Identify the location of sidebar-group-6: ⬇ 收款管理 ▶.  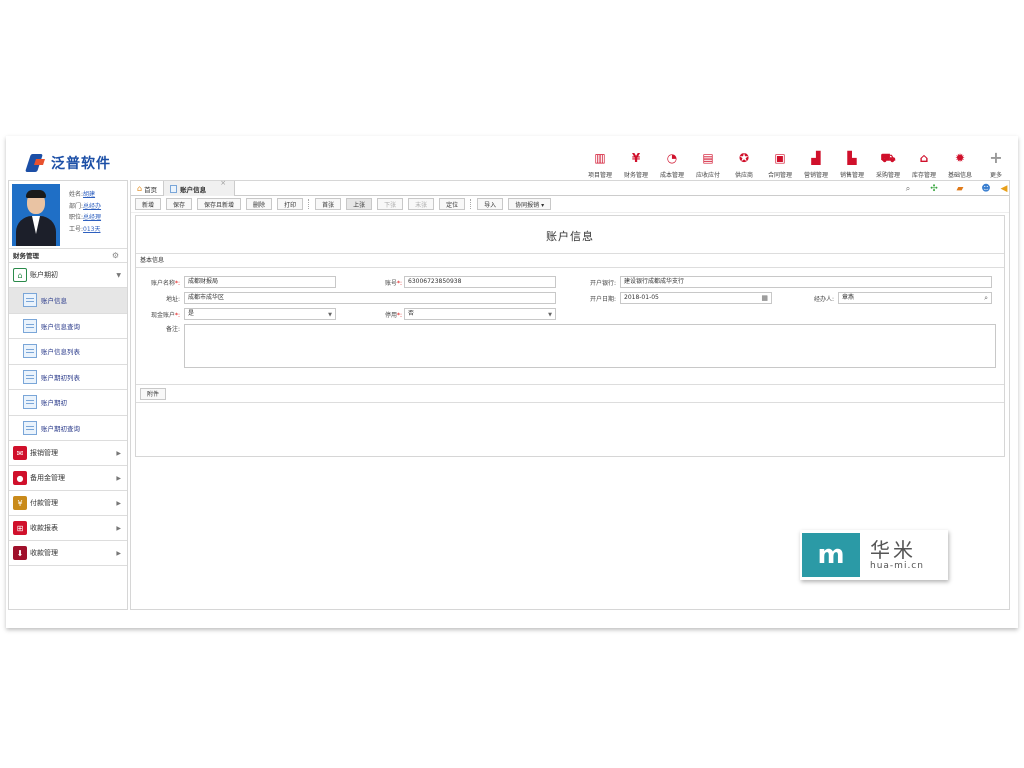
(68, 553).